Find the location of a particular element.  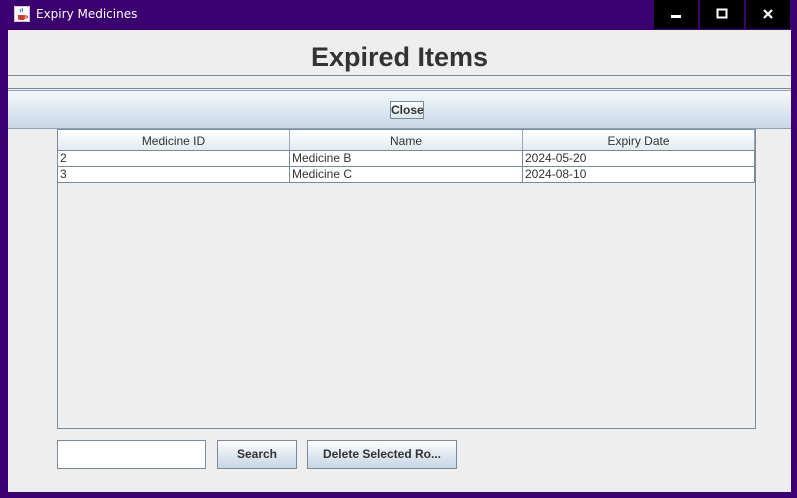

divider is located at coordinates (399, 82).